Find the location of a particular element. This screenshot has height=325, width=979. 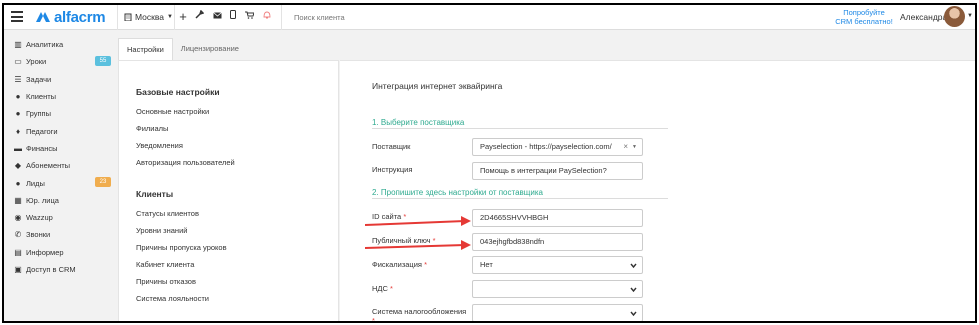

step-1-title: 1. Выберите поставщика is located at coordinates (418, 122).